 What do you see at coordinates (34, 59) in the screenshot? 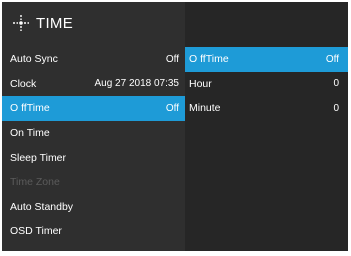
I see `menu-item-label: Auto Sync` at bounding box center [34, 59].